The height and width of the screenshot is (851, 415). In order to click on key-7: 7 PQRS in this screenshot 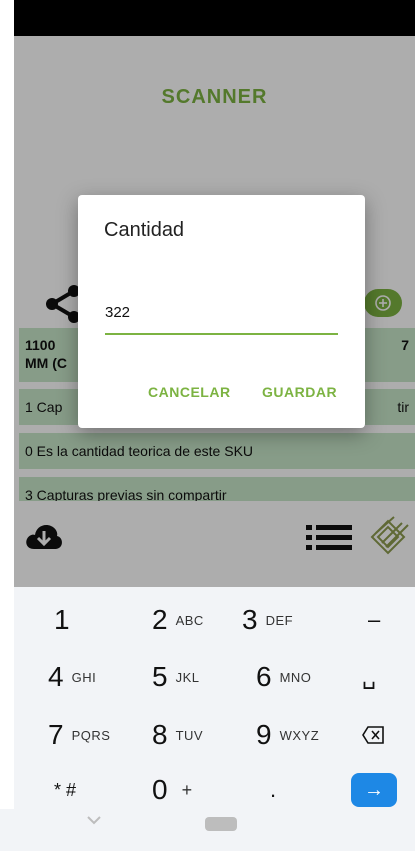, I will do `click(79, 735)`.